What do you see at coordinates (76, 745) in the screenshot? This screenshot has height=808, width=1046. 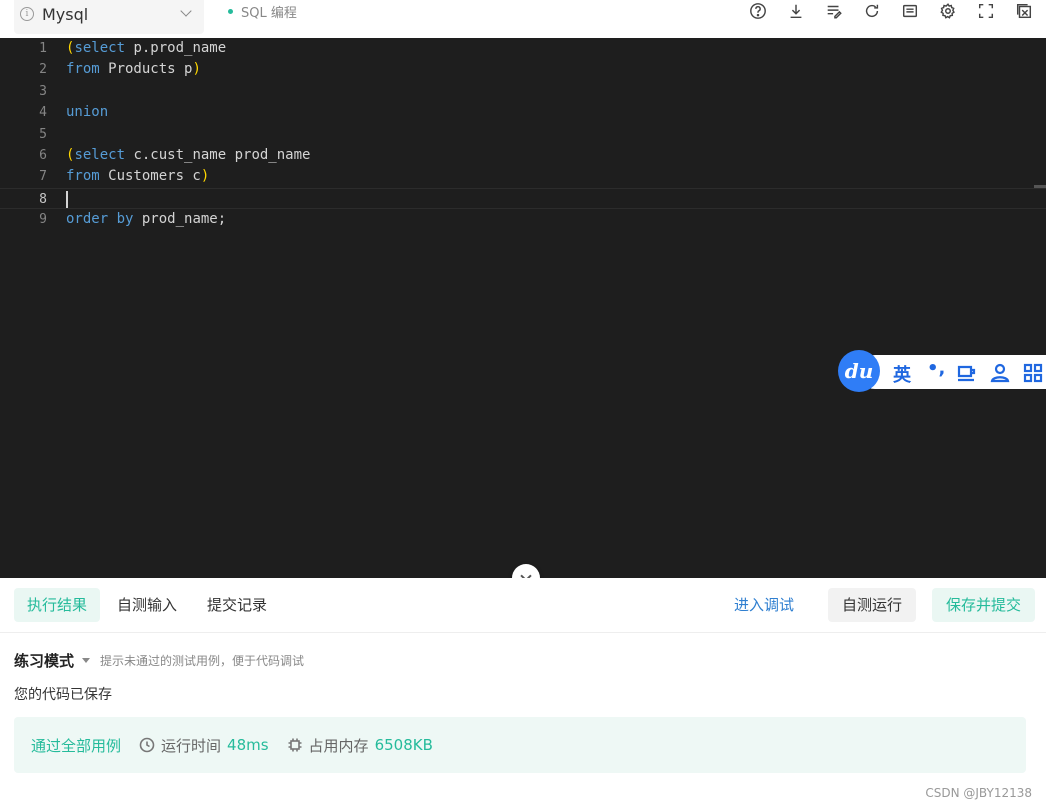 I see `pass-status: 通过全部用例` at bounding box center [76, 745].